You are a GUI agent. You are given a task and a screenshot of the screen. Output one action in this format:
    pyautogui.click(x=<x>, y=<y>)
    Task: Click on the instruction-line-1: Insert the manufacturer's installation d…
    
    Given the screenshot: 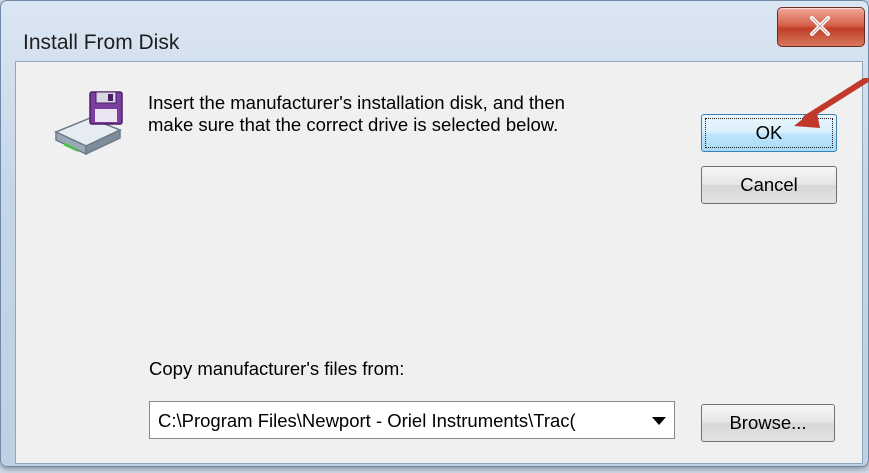 What is the action you would take?
    pyautogui.click(x=356, y=102)
    